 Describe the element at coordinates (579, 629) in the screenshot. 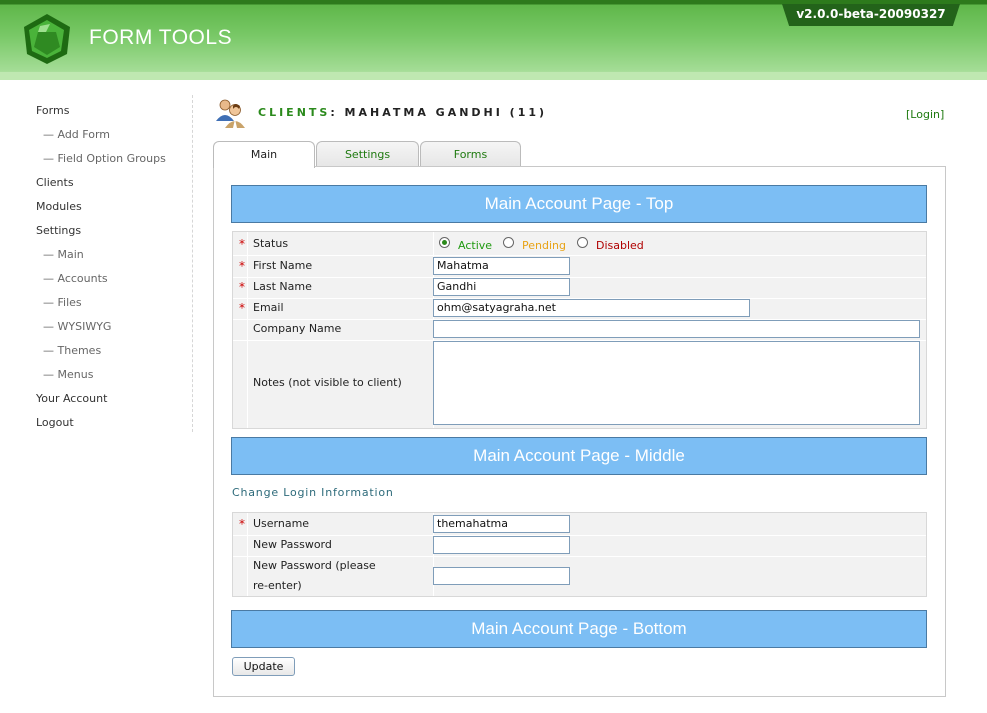

I see `section-heading-bottom: Main Account Page - Bottom` at that location.